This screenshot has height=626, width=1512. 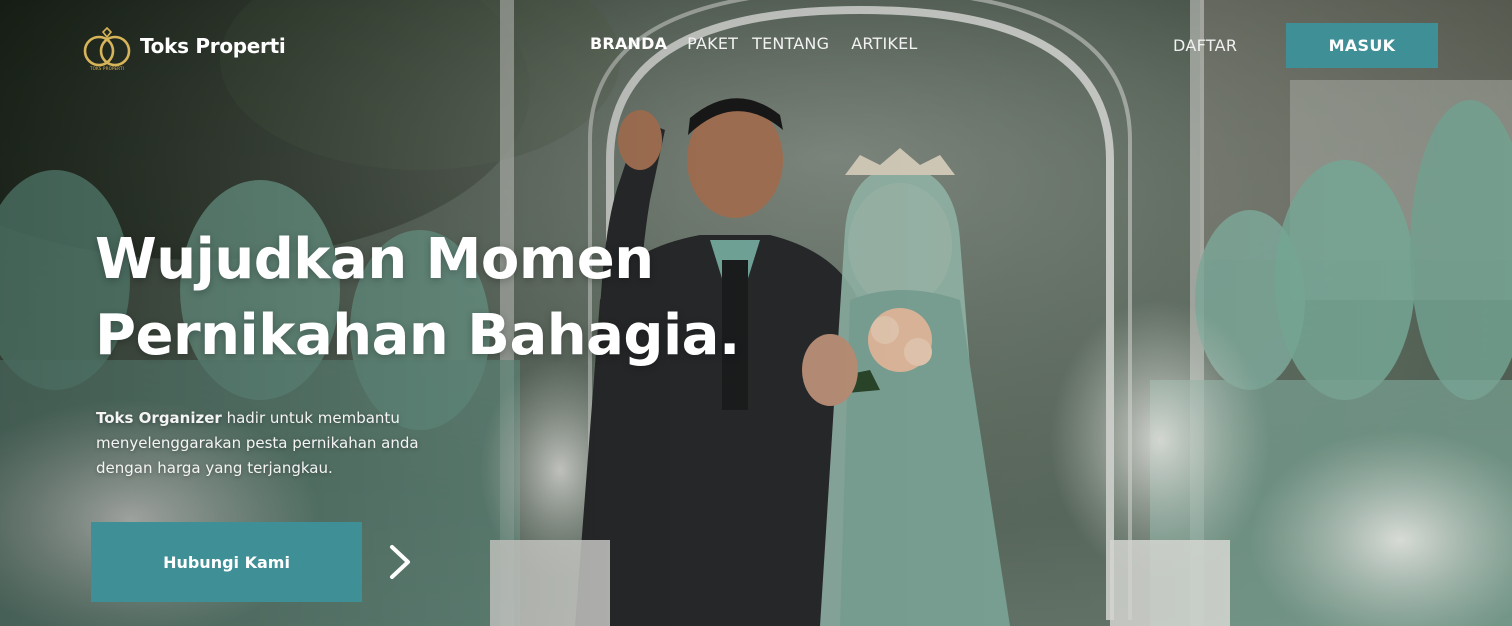 What do you see at coordinates (107, 68) in the screenshot?
I see `logo-tagline: TOKS PROPERTI` at bounding box center [107, 68].